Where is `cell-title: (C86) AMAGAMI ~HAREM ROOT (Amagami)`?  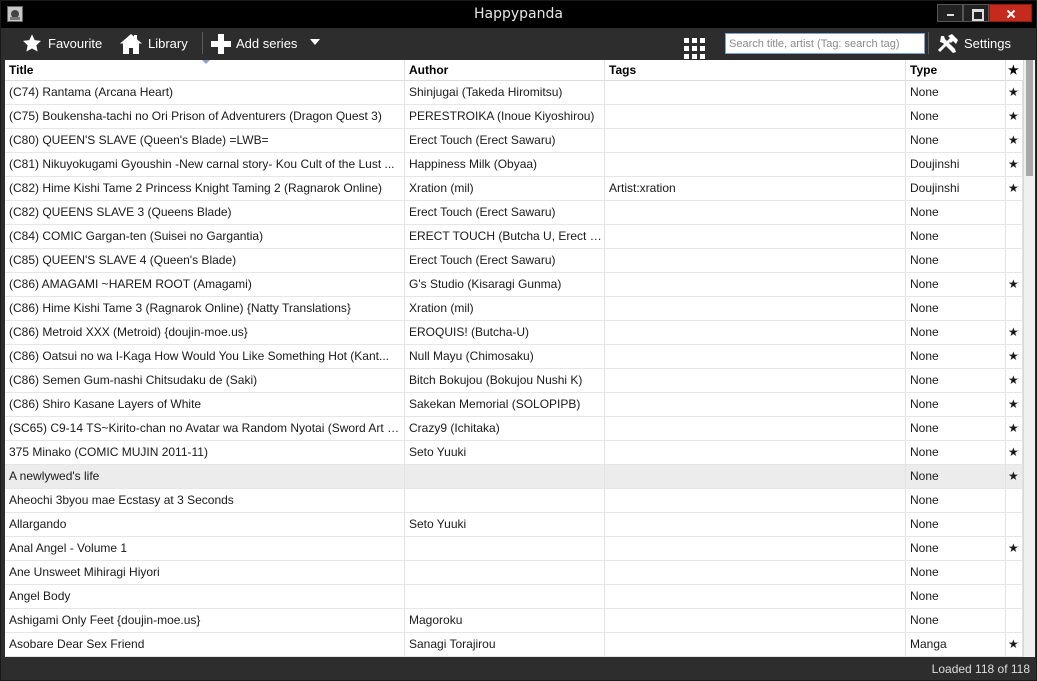
cell-title: (C86) AMAGAMI ~HAREM ROOT (Amagami) is located at coordinates (205, 284).